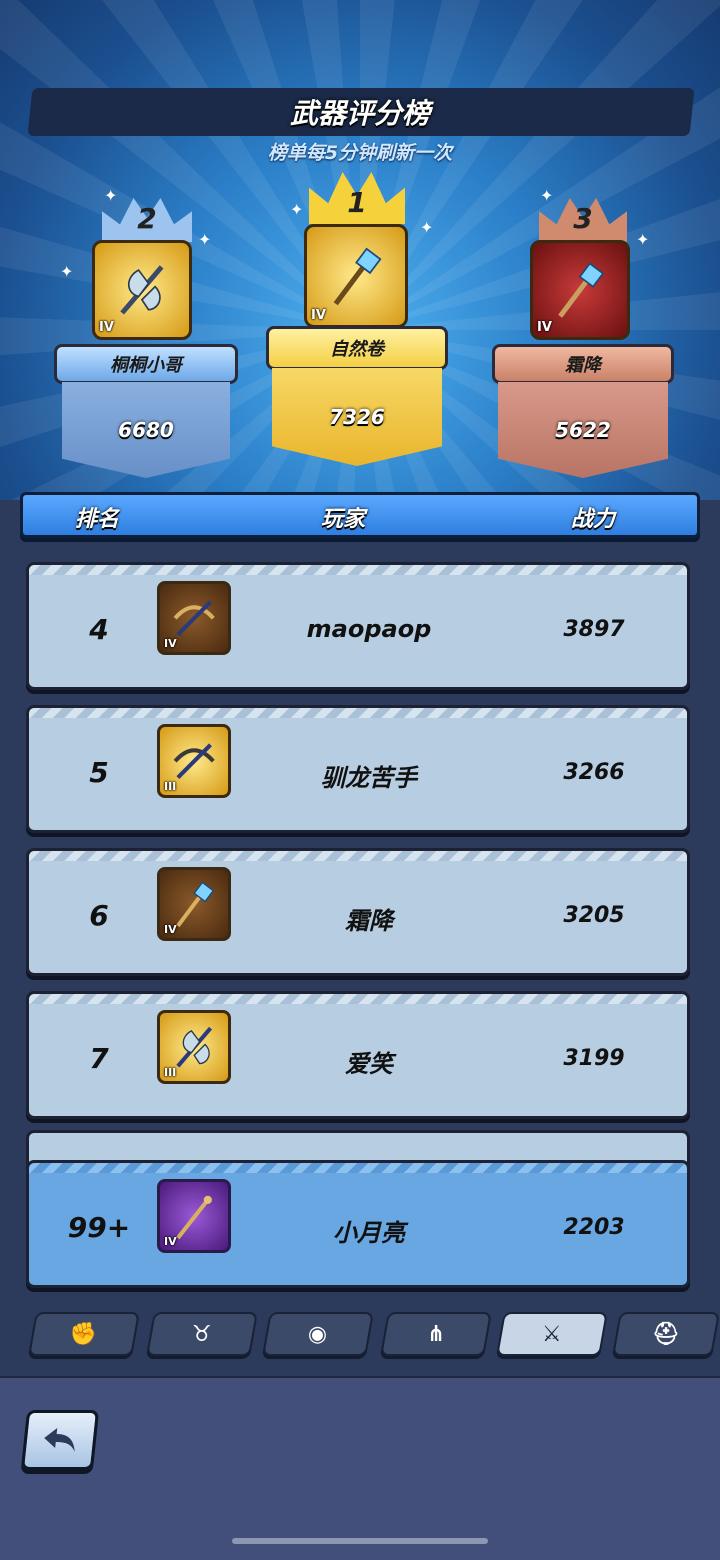 The height and width of the screenshot is (1560, 720). What do you see at coordinates (99, 915) in the screenshot?
I see `row-rank: 6` at bounding box center [99, 915].